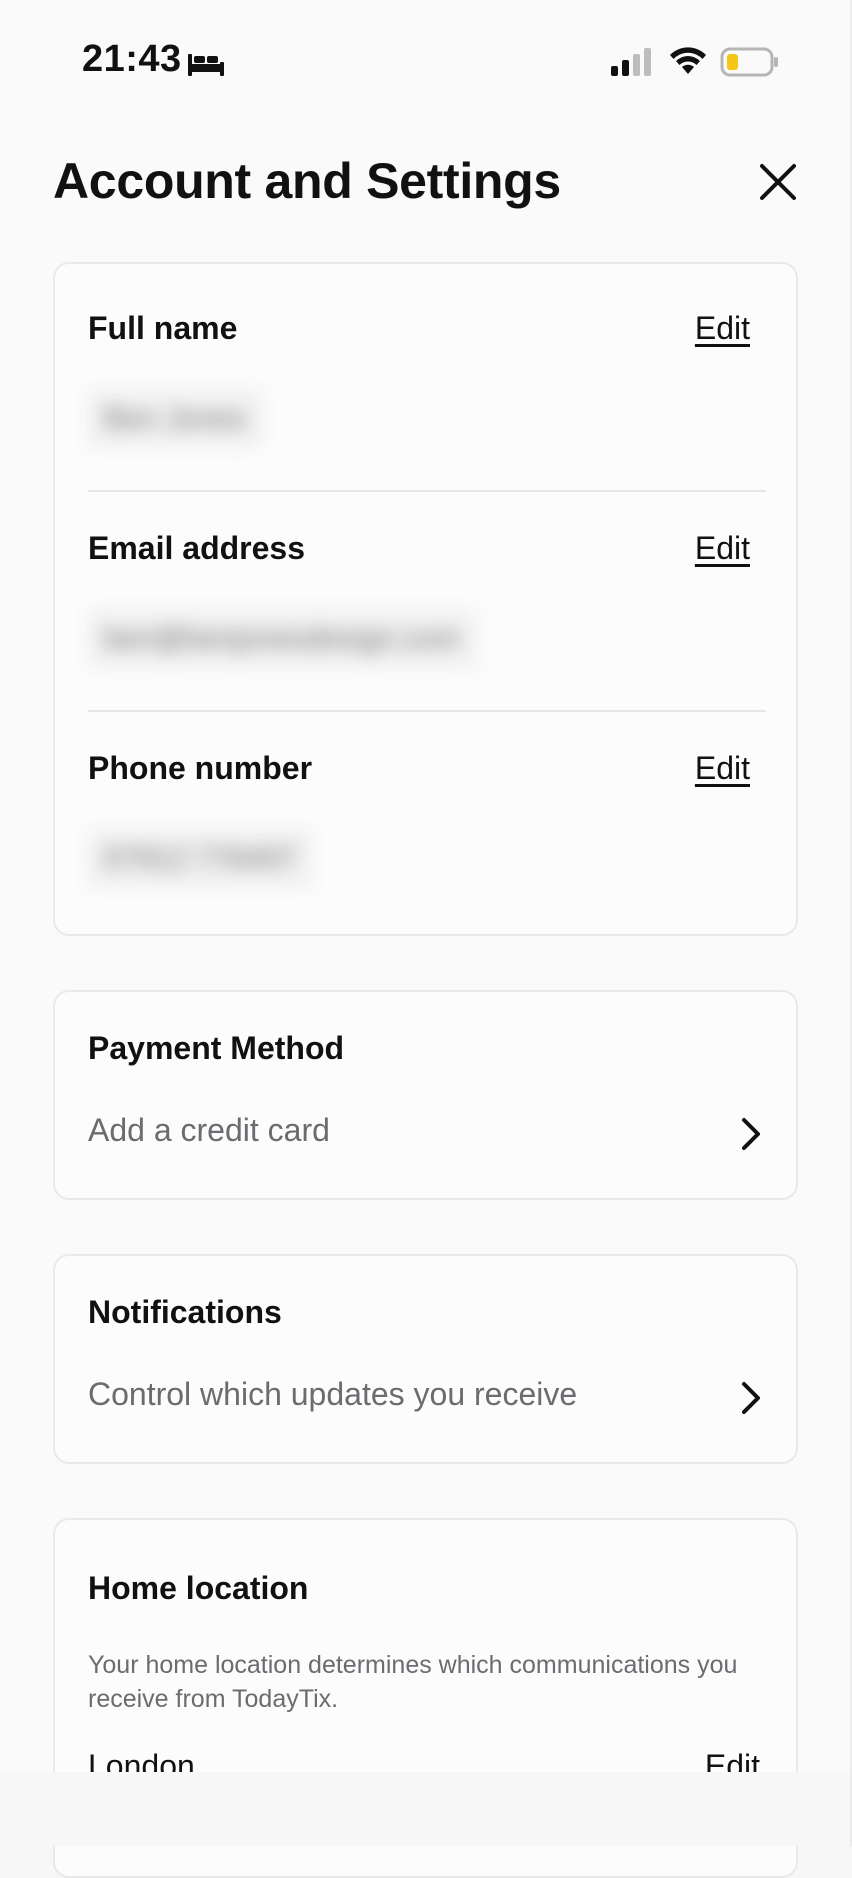 This screenshot has width=852, height=1878. What do you see at coordinates (200, 859) in the screenshot?
I see `phone-value: 07912 776407` at bounding box center [200, 859].